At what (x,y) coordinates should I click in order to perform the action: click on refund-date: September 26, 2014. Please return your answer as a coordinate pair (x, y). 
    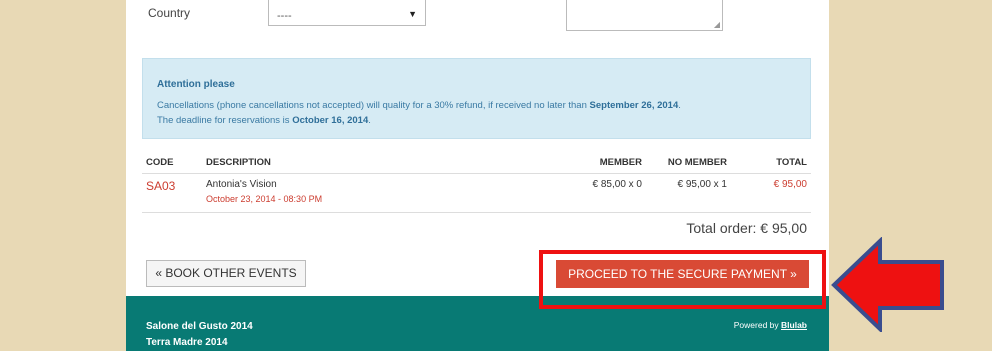
    Looking at the image, I should click on (634, 105).